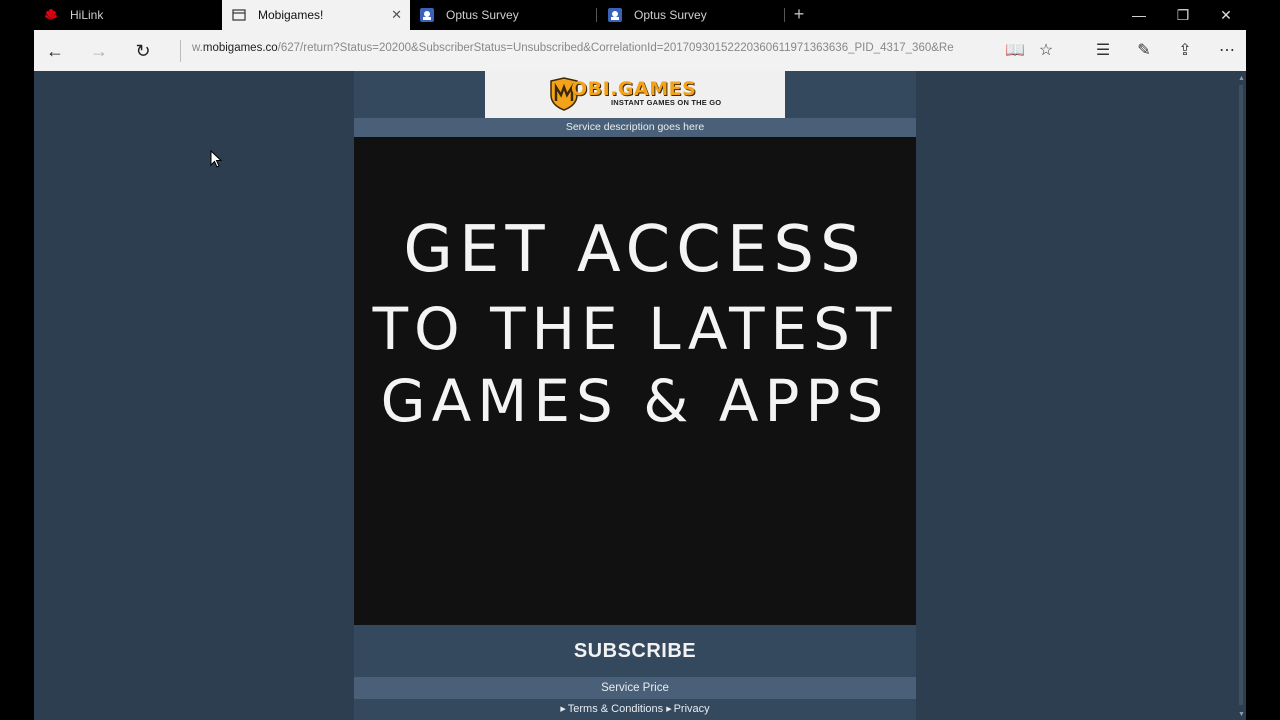 The width and height of the screenshot is (1280, 720). Describe the element at coordinates (396, 15) in the screenshot. I see `close-tab-icon: ✕` at that location.